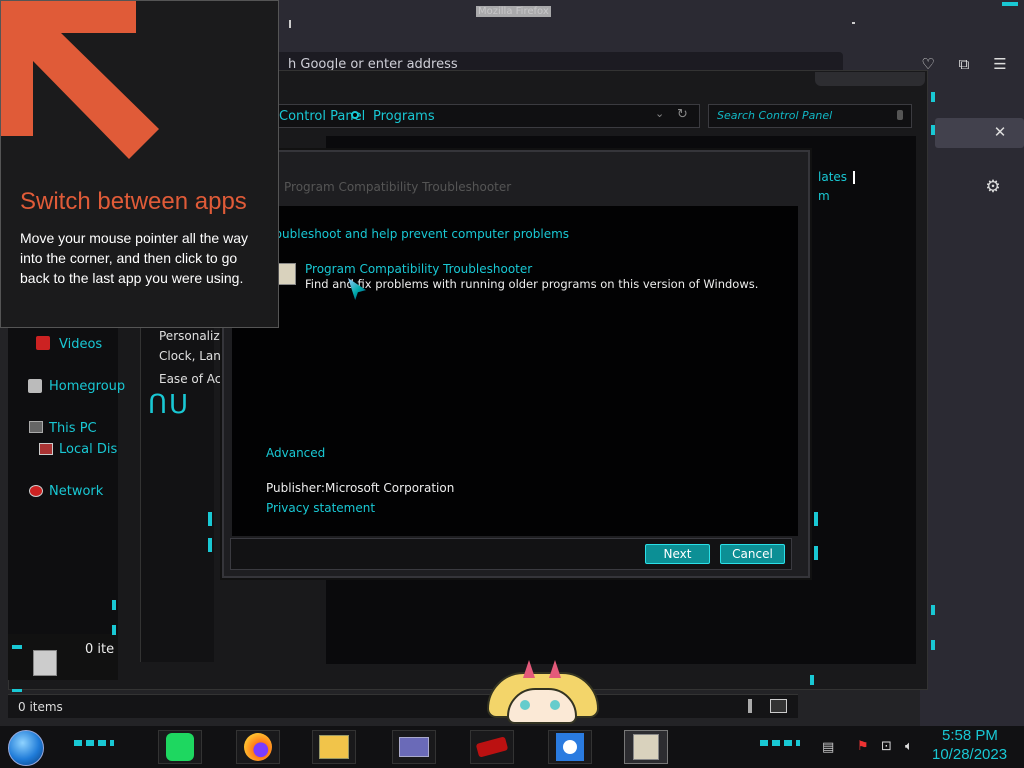  I want to click on status-item-count: 0 items, so click(40, 707).